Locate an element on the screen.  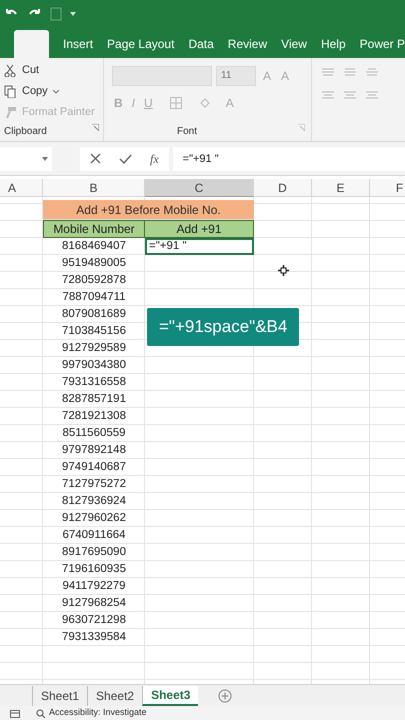
header-cell: Add +91 is located at coordinates (199, 229).